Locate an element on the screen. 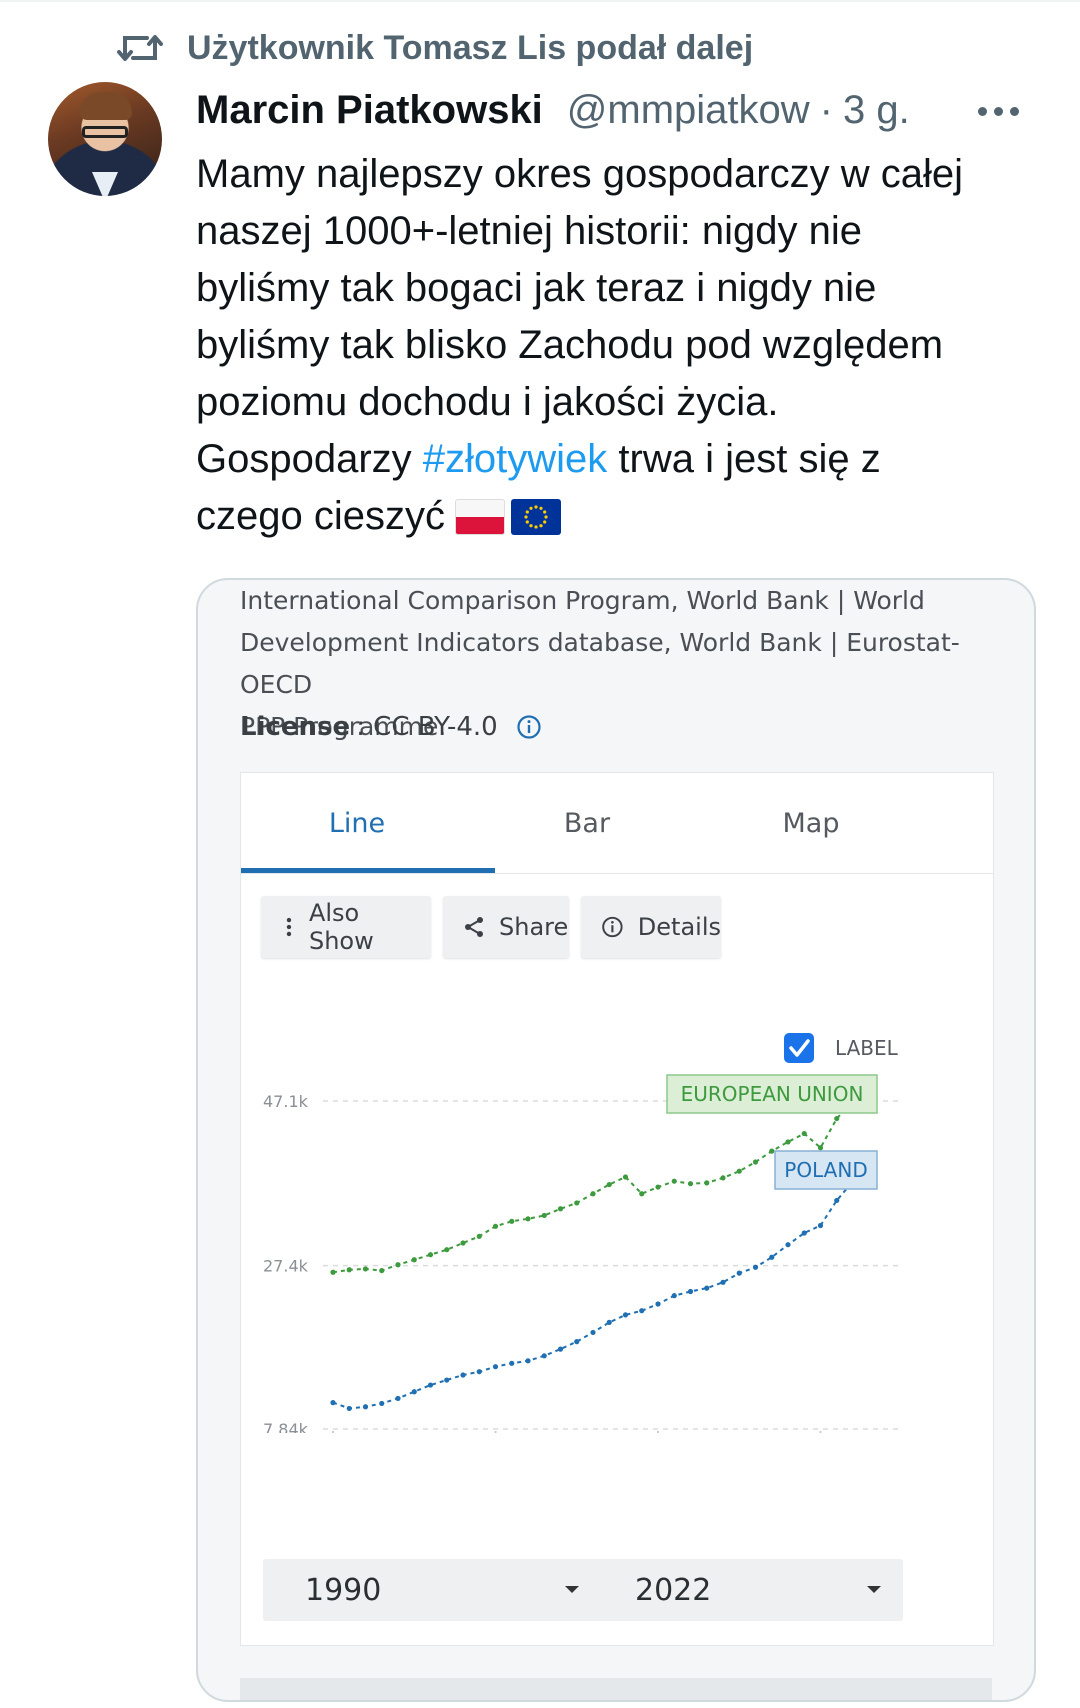 Image resolution: width=1080 pixels, height=1708 pixels. card-bottom-strip is located at coordinates (616, 1689).